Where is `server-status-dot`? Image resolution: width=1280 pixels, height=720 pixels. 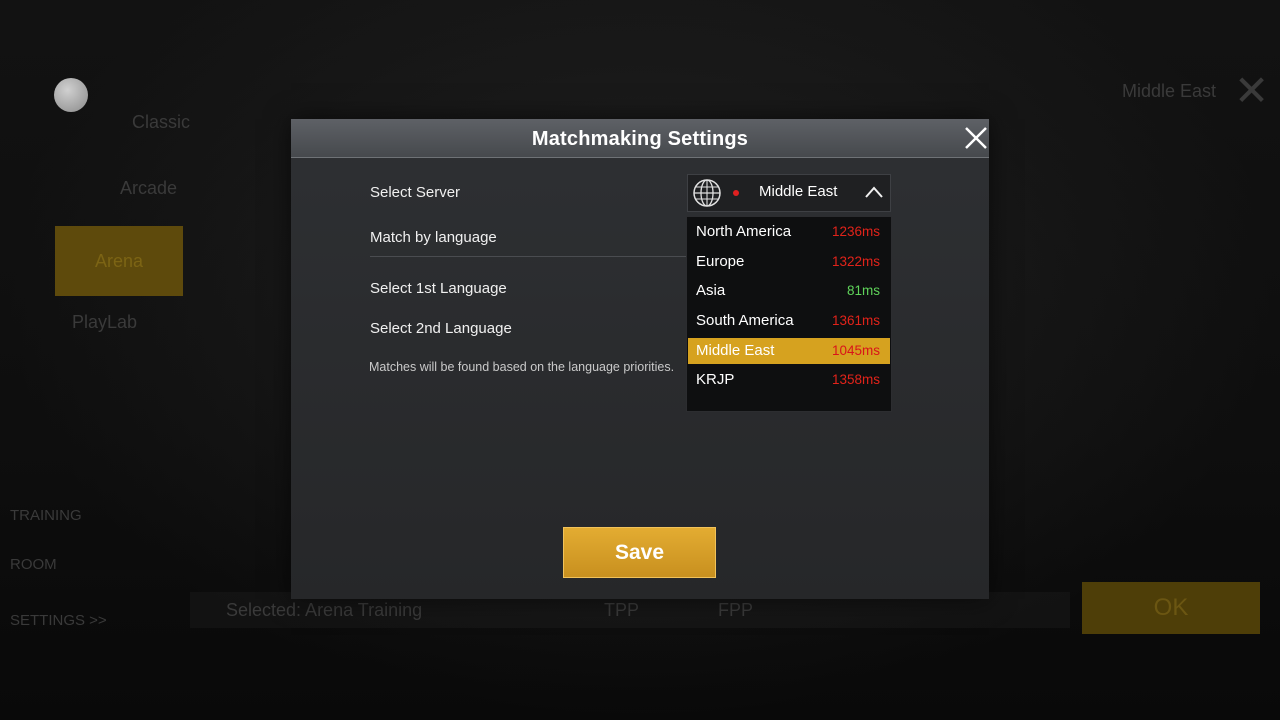
server-status-dot is located at coordinates (736, 193).